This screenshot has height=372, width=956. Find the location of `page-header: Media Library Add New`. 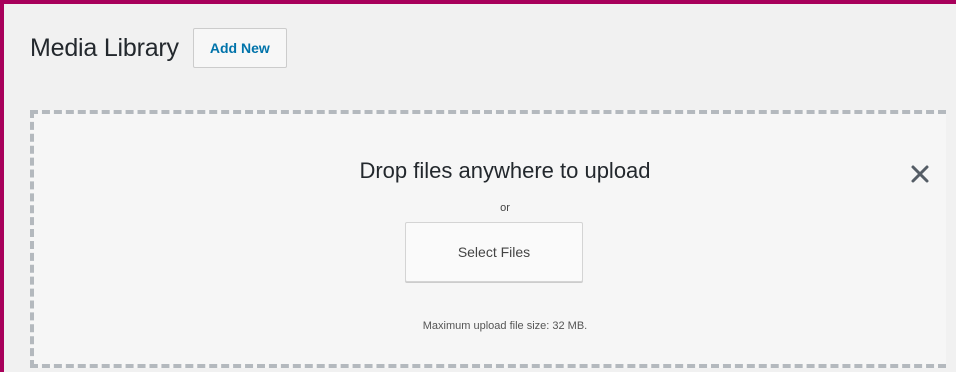

page-header: Media Library Add New is located at coordinates (158, 48).